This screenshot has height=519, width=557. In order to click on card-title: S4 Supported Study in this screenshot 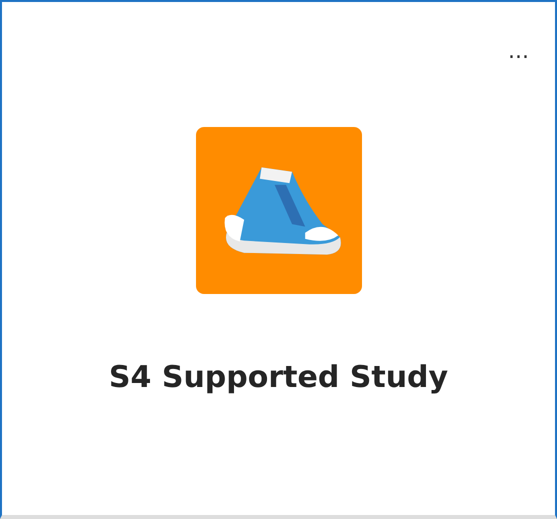, I will do `click(278, 377)`.